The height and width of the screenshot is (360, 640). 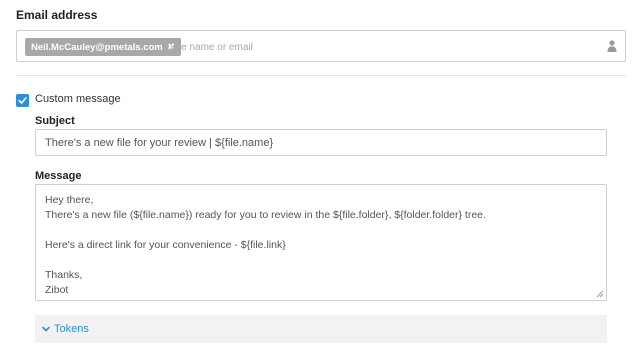 I want to click on email-address-label: Email address, so click(x=57, y=15).